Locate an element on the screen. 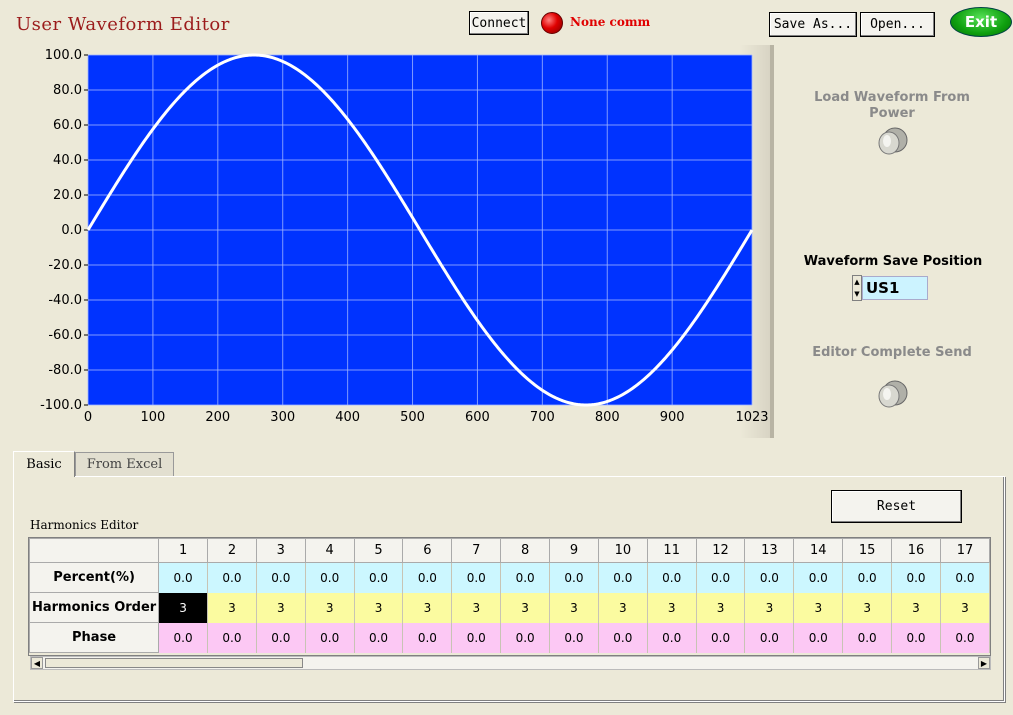  scroll-left-icon: ◀ is located at coordinates (37, 663).